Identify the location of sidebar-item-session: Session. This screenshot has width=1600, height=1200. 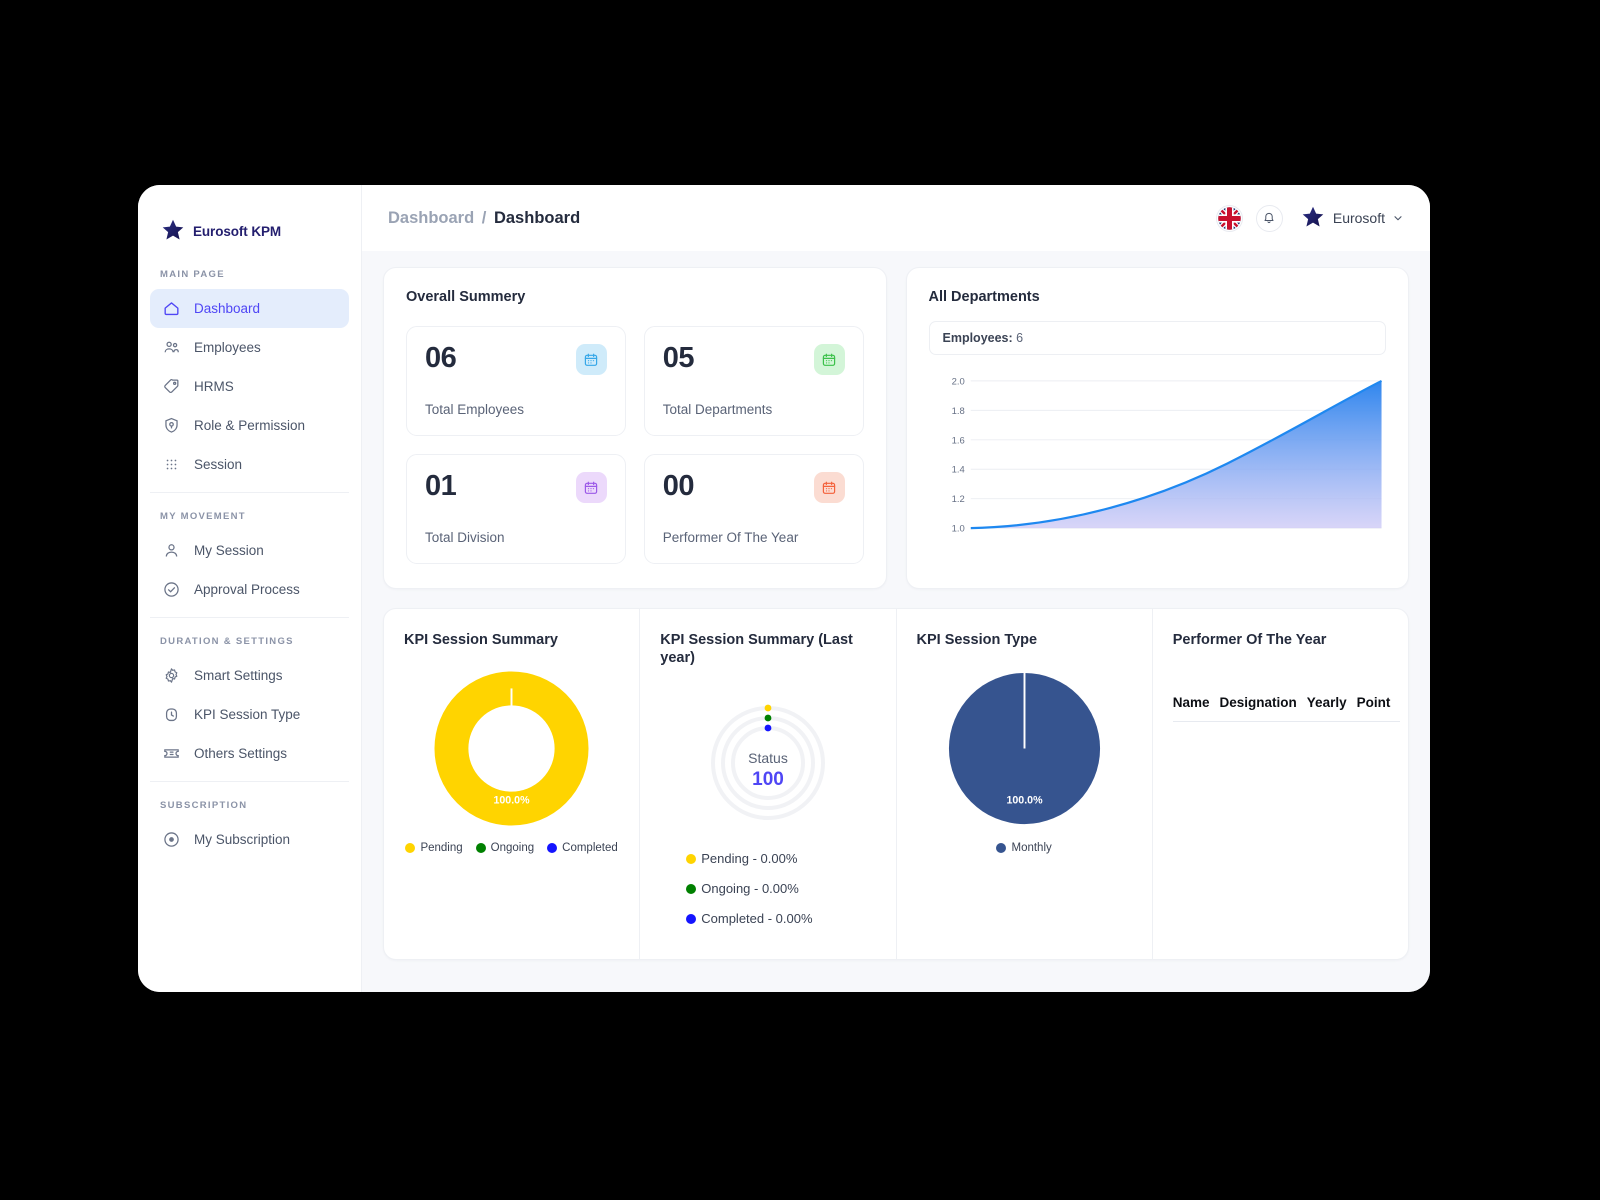
(249, 464).